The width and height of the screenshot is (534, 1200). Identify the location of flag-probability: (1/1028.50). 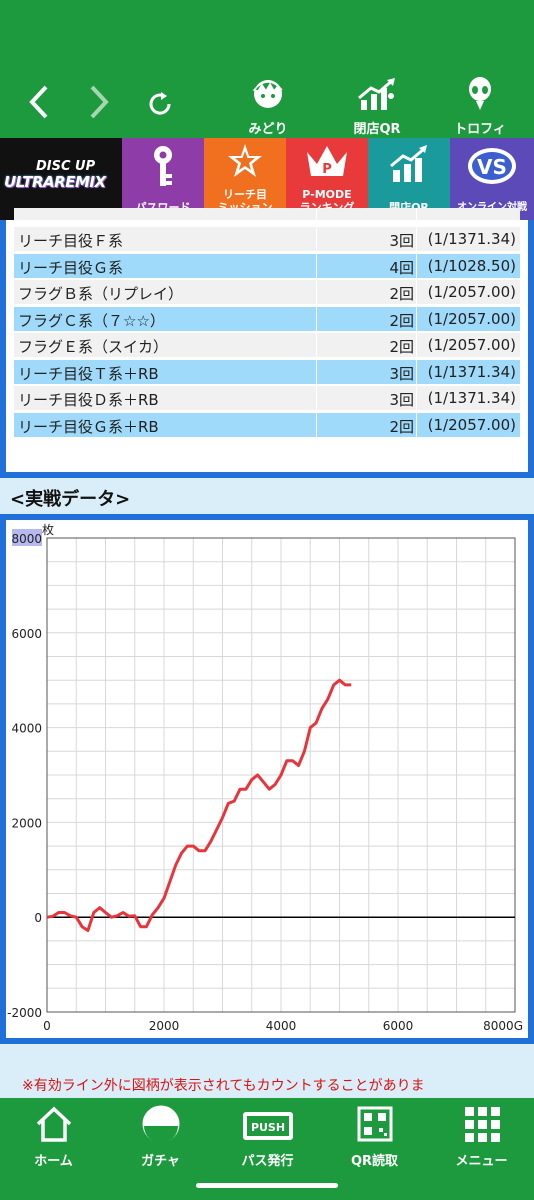
(471, 265).